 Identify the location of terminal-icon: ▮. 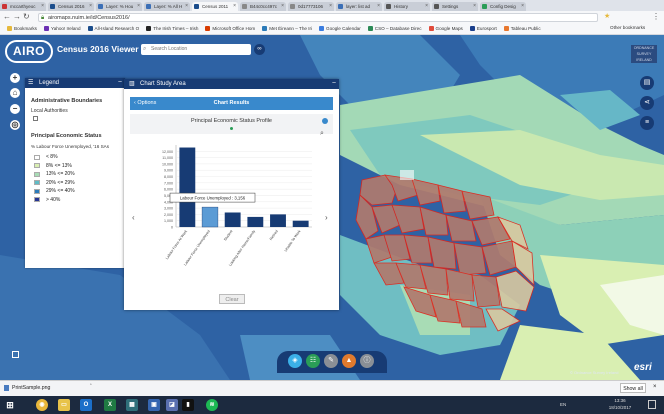
(188, 405).